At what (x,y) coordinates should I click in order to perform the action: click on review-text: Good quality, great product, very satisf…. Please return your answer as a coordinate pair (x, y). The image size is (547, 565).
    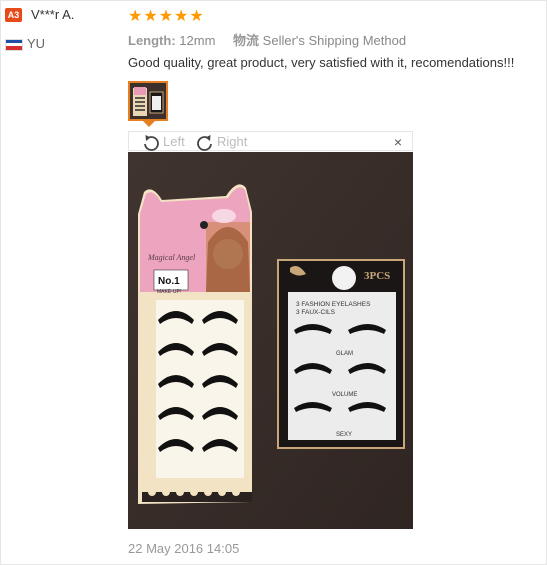
    Looking at the image, I should click on (321, 62).